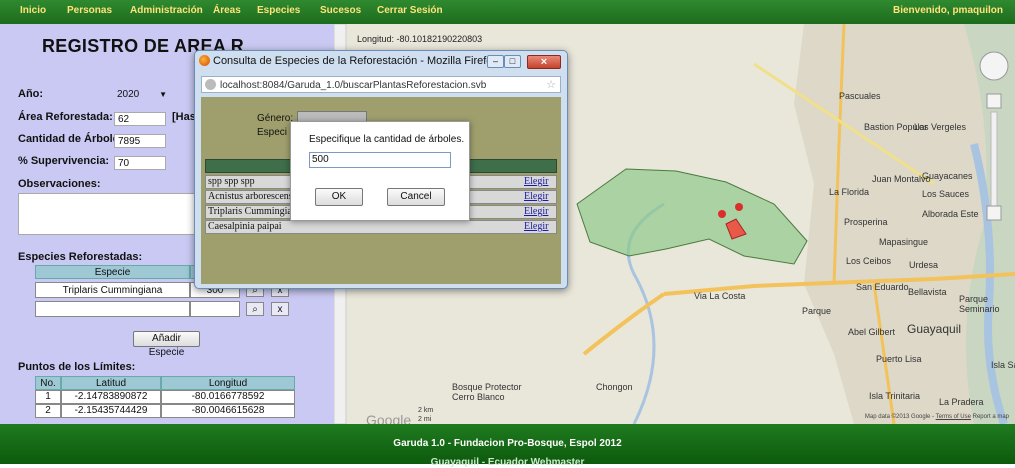 The image size is (1015, 468). Describe the element at coordinates (389, 418) in the screenshot. I see `google-logo: Google` at that location.